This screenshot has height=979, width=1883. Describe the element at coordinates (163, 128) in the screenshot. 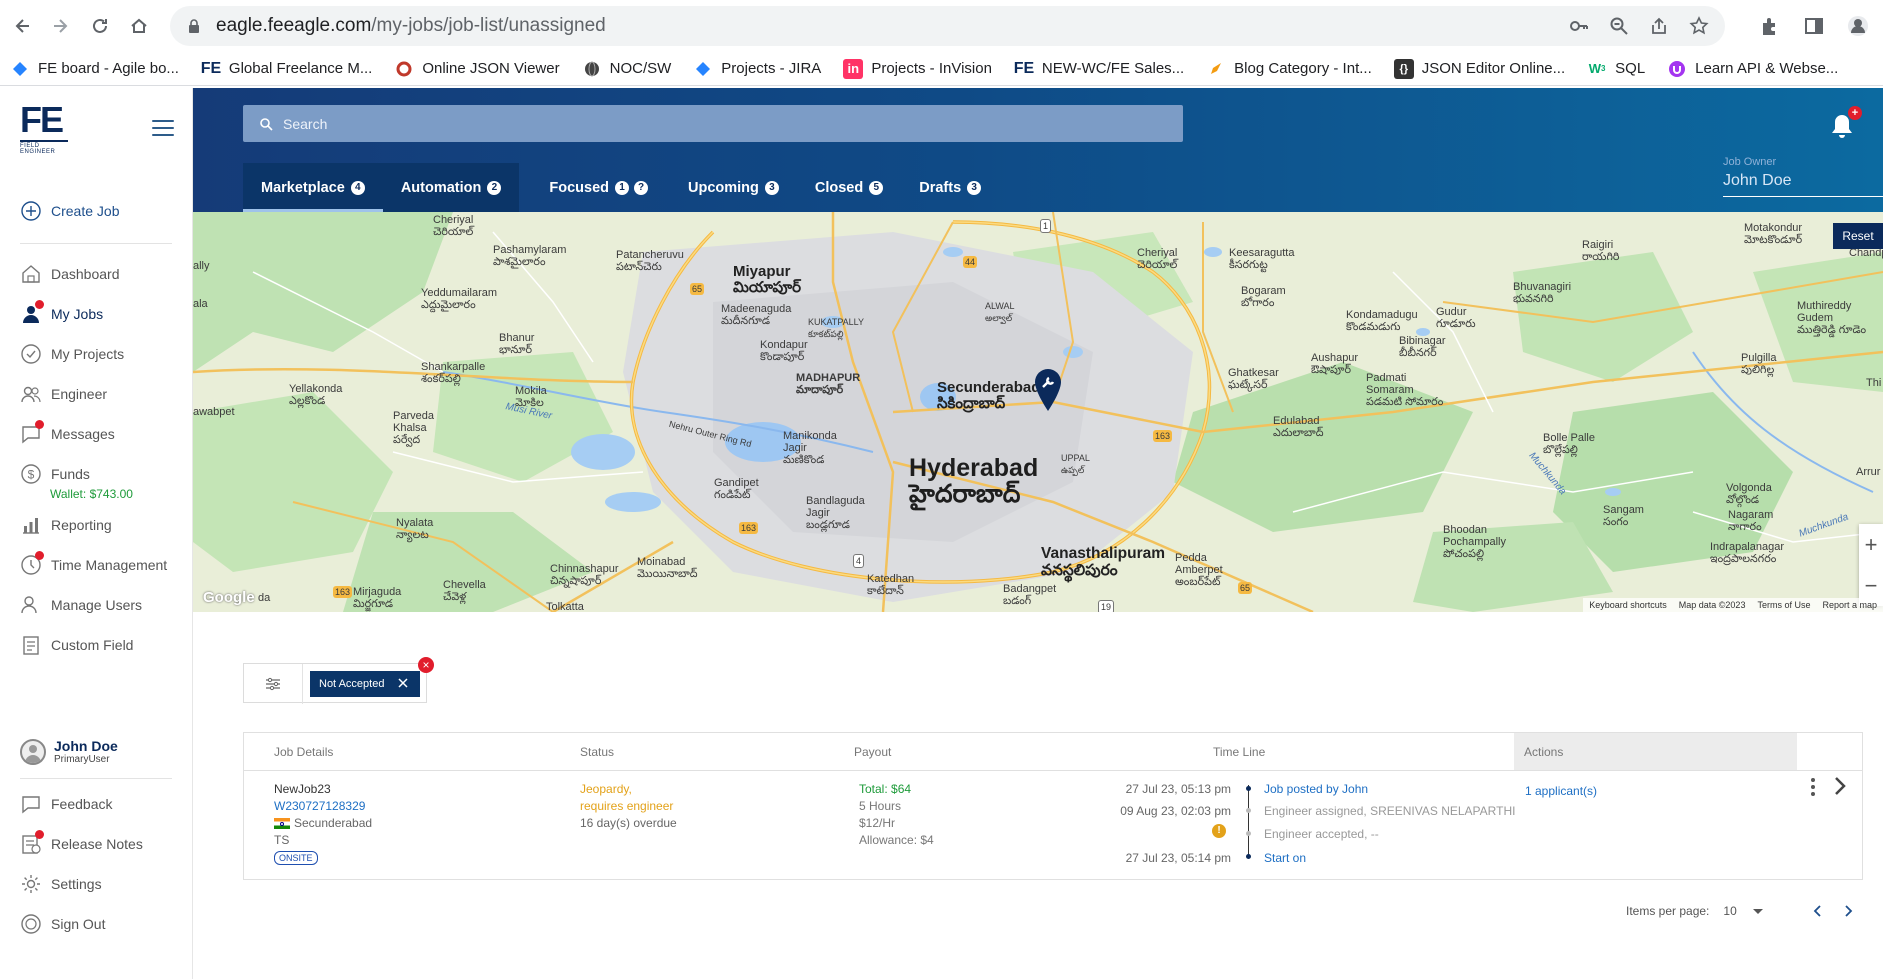

I see `hamburger-menu-icon` at that location.